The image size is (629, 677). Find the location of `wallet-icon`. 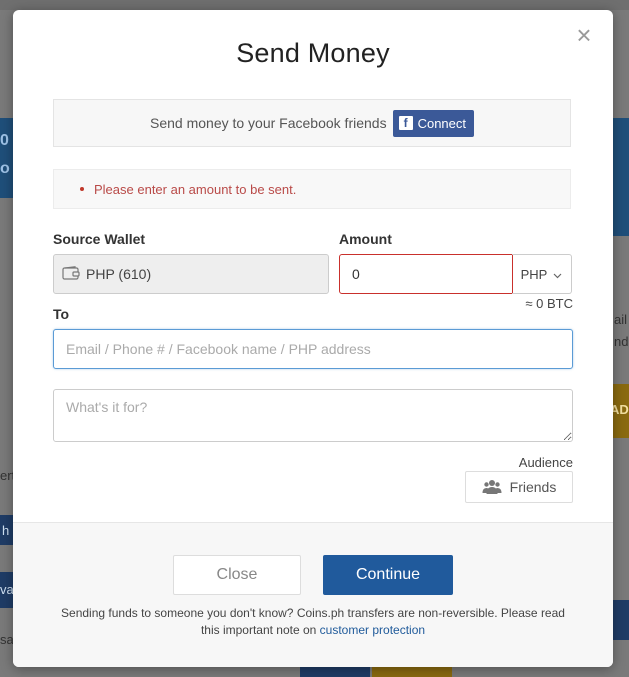

wallet-icon is located at coordinates (71, 274).